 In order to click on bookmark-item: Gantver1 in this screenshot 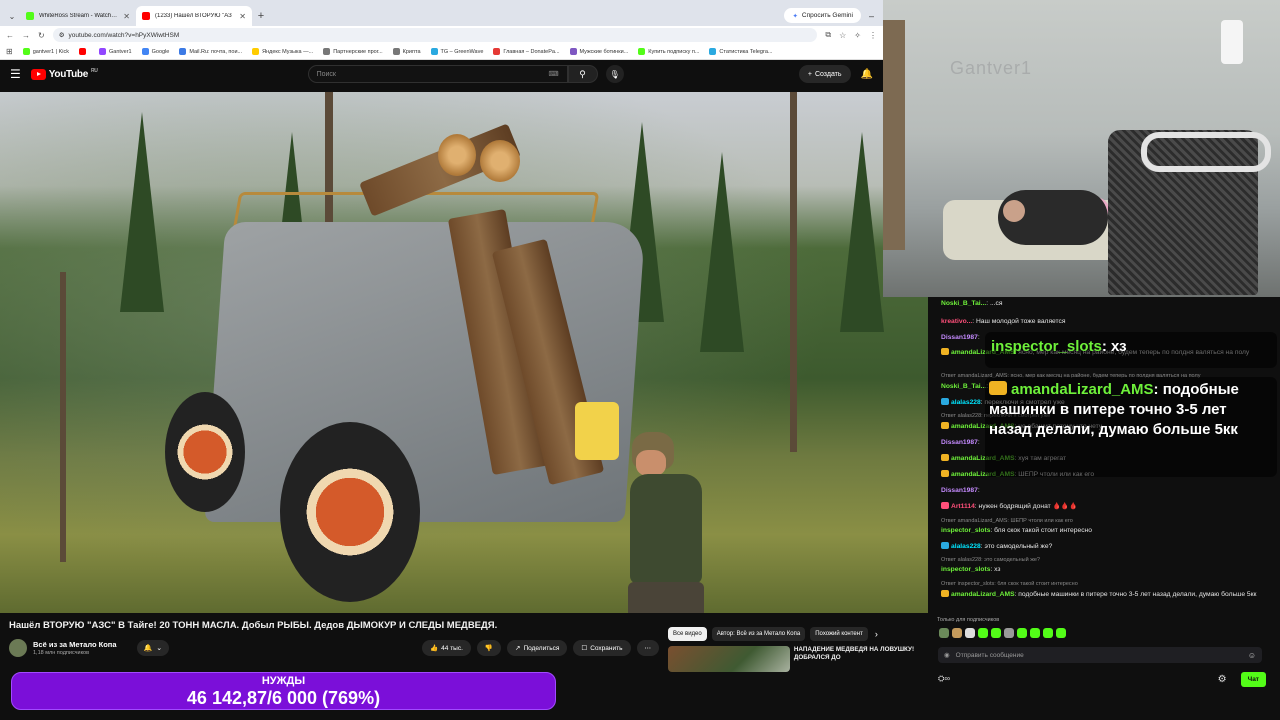, I will do `click(115, 51)`.